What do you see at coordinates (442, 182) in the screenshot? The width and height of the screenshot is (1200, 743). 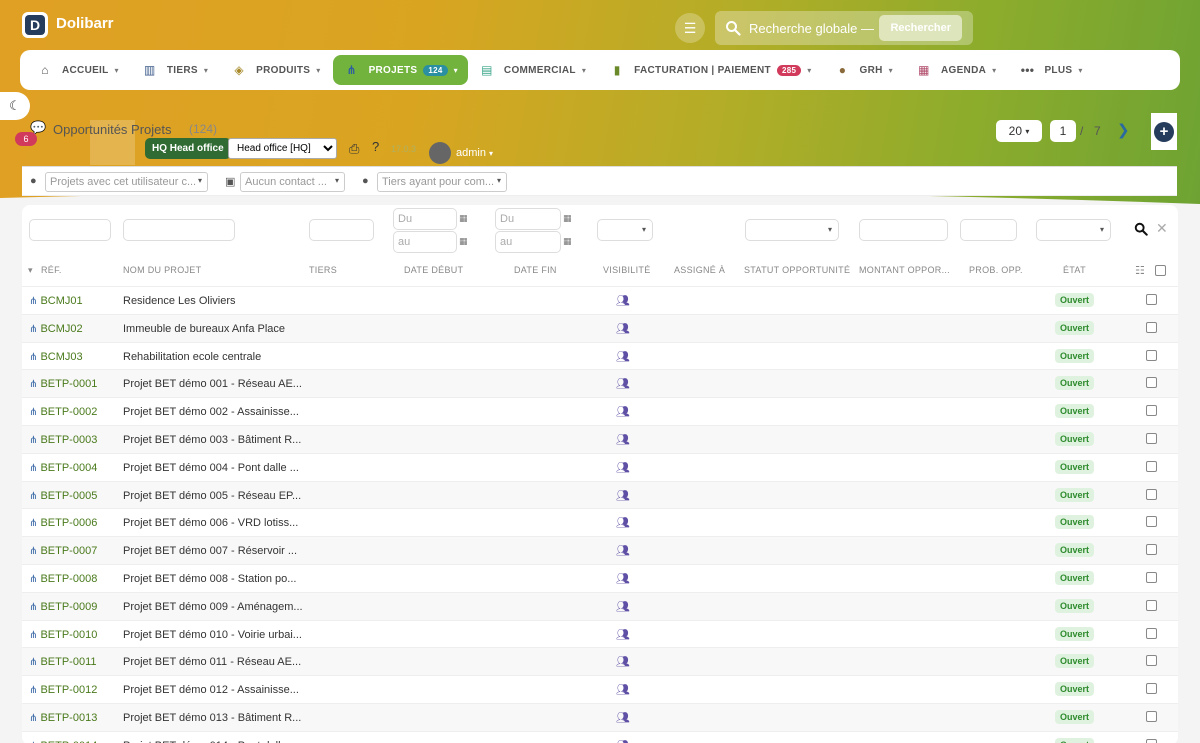 I see `thirdparty-filter-select: Tiers ayant pour com... ▾` at bounding box center [442, 182].